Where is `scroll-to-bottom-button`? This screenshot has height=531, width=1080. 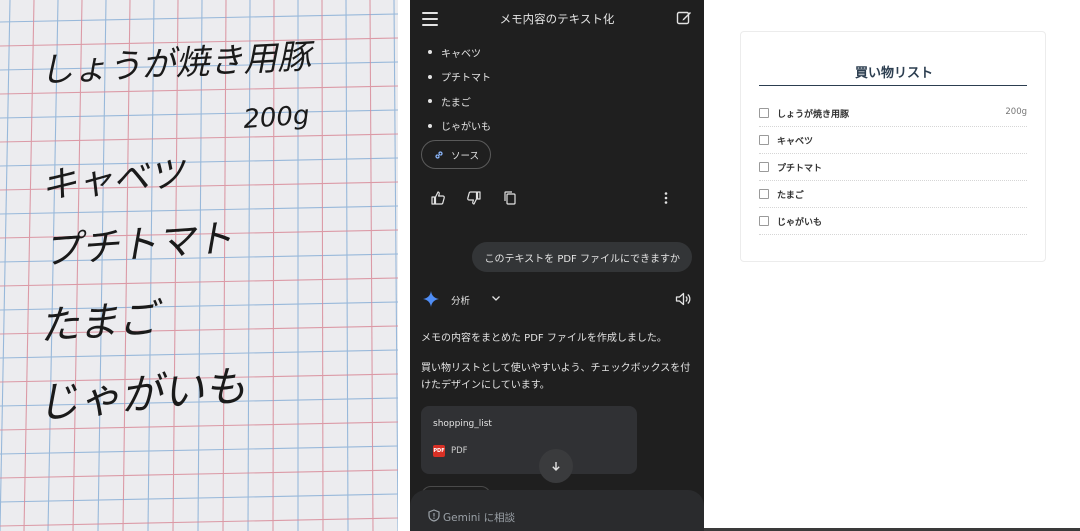 scroll-to-bottom-button is located at coordinates (556, 466).